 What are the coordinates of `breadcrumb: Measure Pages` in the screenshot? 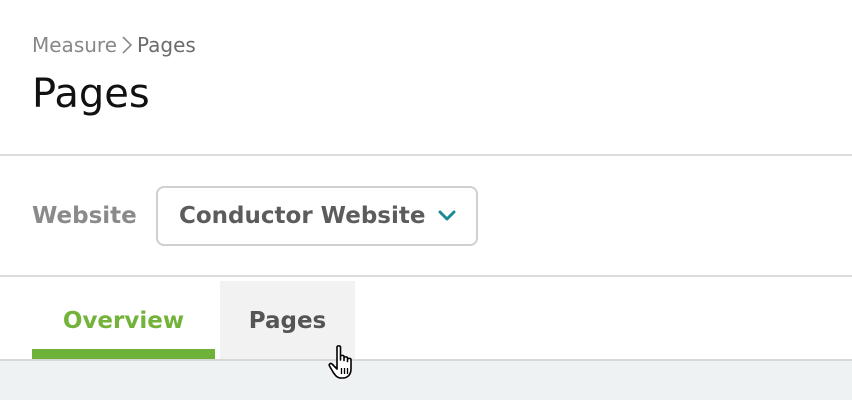 It's located at (114, 45).